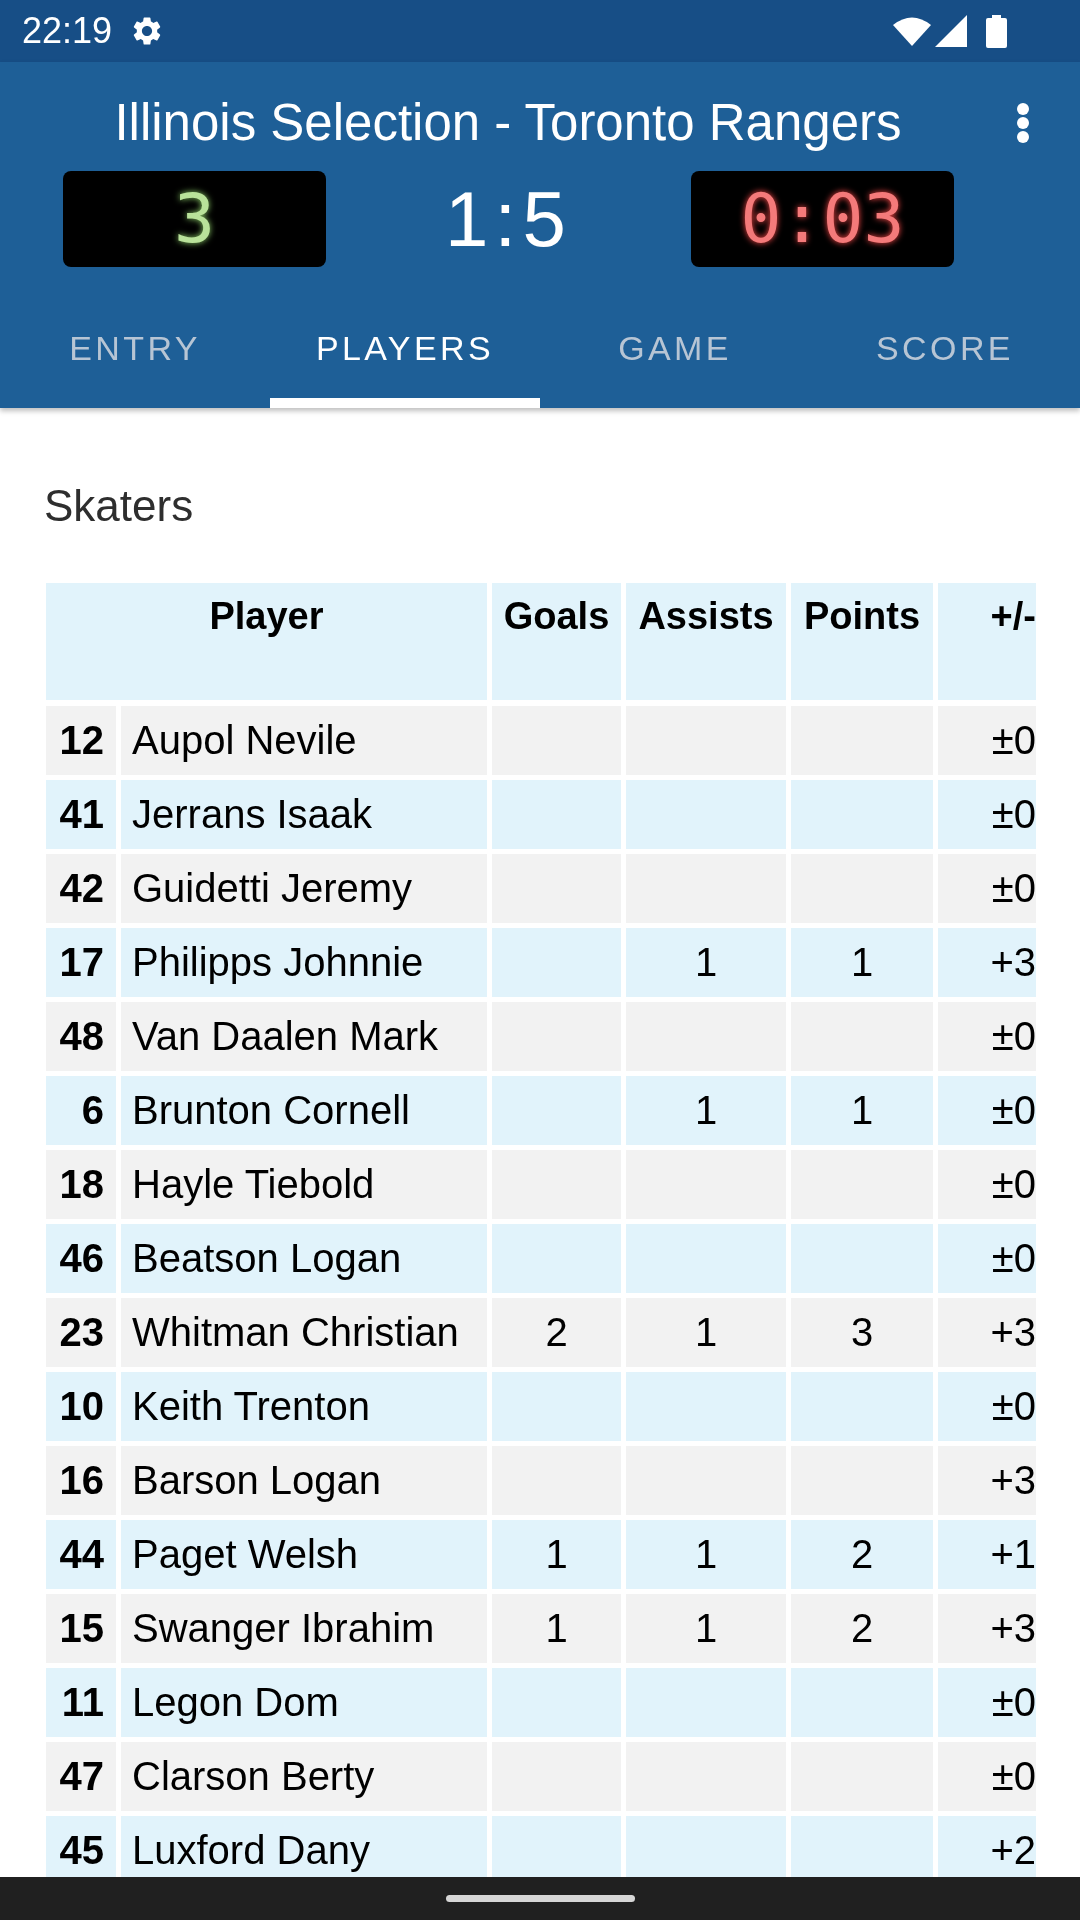 Image resolution: width=1080 pixels, height=1920 pixels. Describe the element at coordinates (81, 1406) in the screenshot. I see `table-cell: 10` at that location.